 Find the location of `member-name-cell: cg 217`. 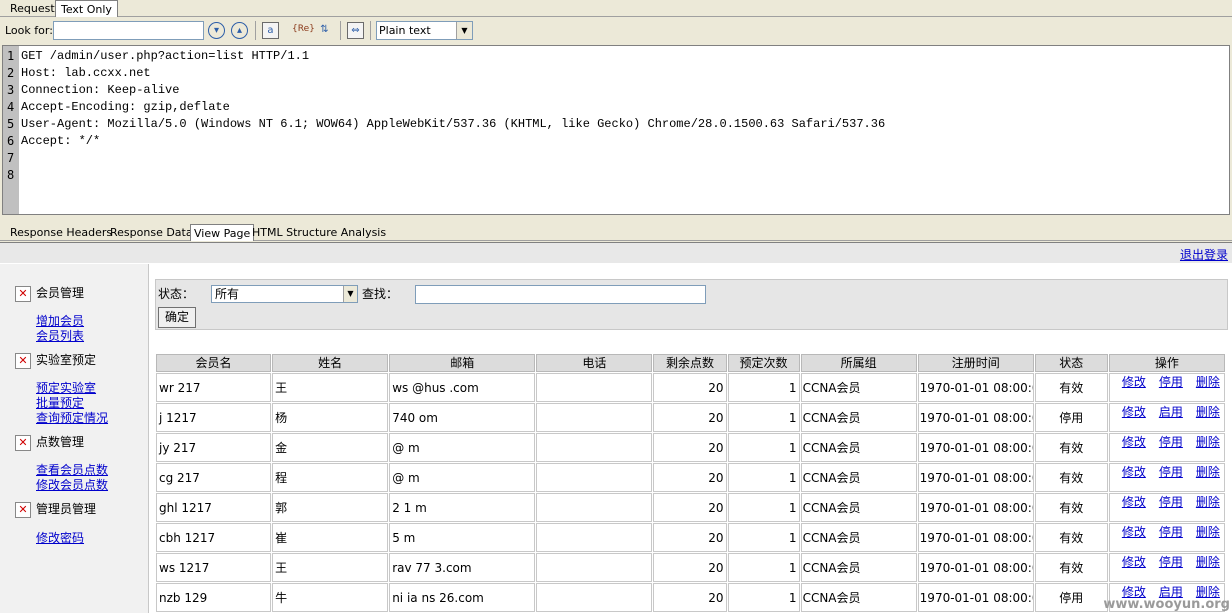

member-name-cell: cg 217 is located at coordinates (214, 477).